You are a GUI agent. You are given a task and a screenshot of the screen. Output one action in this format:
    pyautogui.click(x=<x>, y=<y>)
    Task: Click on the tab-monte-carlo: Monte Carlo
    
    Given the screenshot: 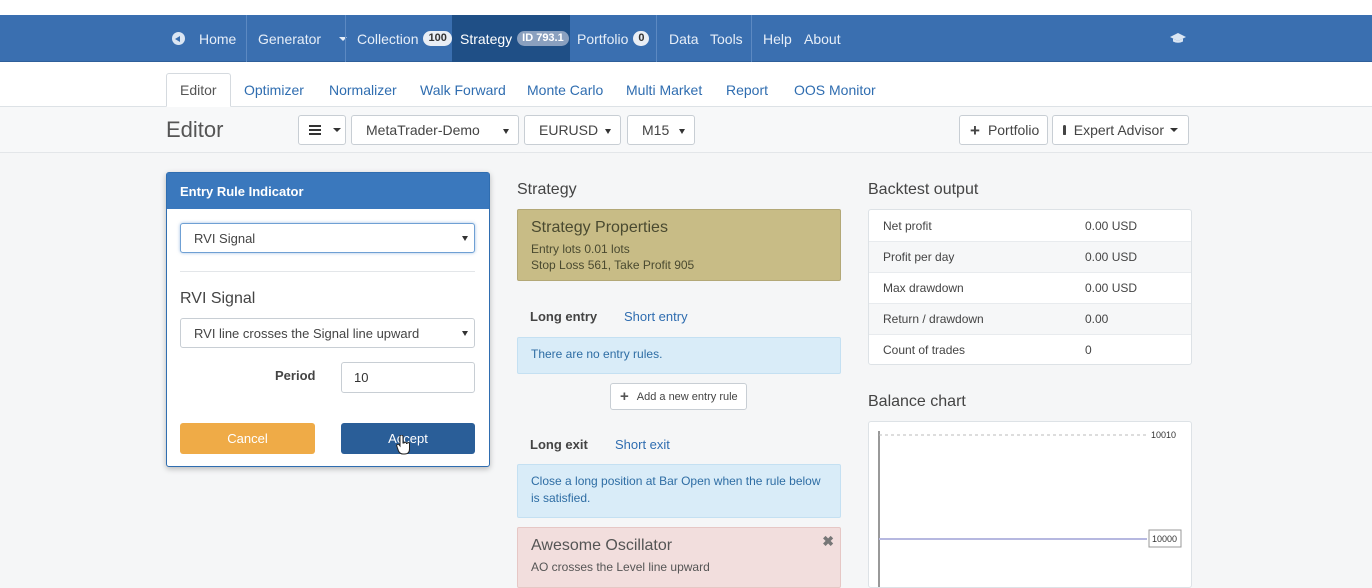 What is the action you would take?
    pyautogui.click(x=565, y=90)
    